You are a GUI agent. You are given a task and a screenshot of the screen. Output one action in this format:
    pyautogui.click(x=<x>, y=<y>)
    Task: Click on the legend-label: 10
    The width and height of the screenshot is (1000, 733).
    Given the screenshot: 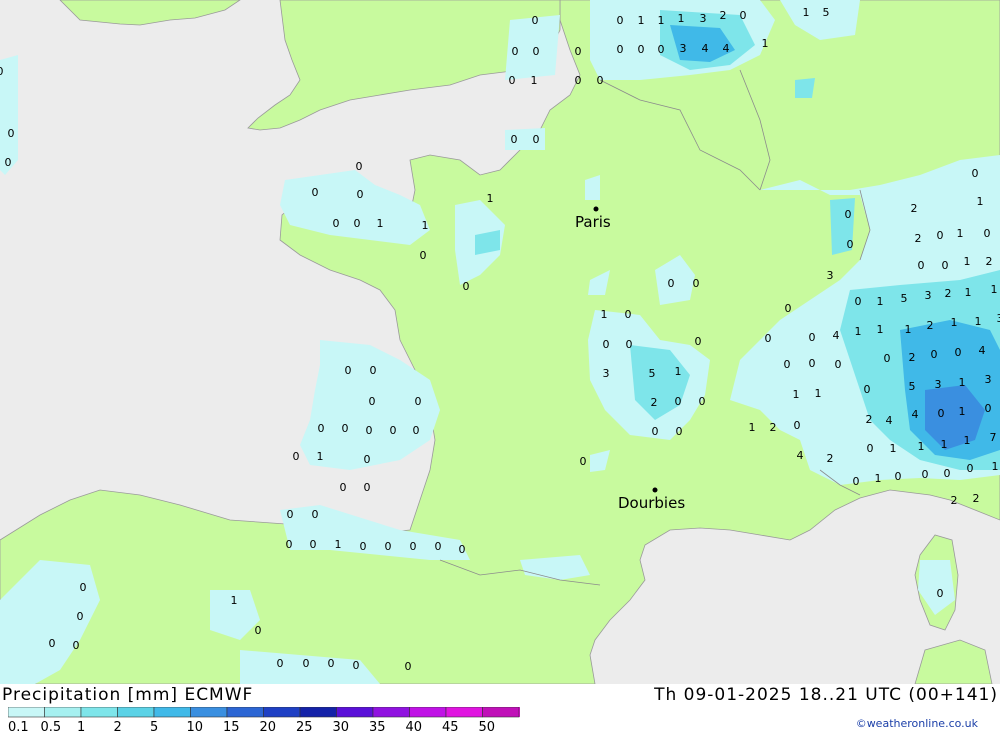 What is the action you would take?
    pyautogui.click(x=195, y=726)
    